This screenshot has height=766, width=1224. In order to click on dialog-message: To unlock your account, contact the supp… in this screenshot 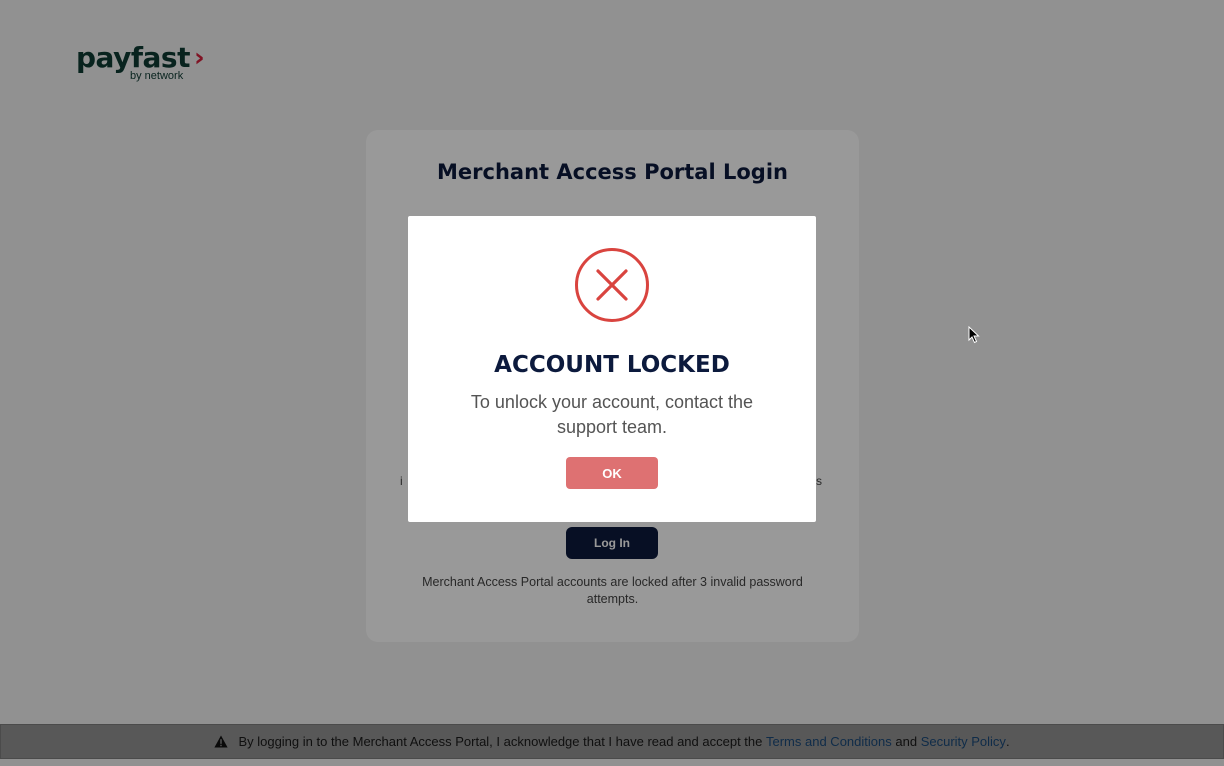, I will do `click(612, 414)`.